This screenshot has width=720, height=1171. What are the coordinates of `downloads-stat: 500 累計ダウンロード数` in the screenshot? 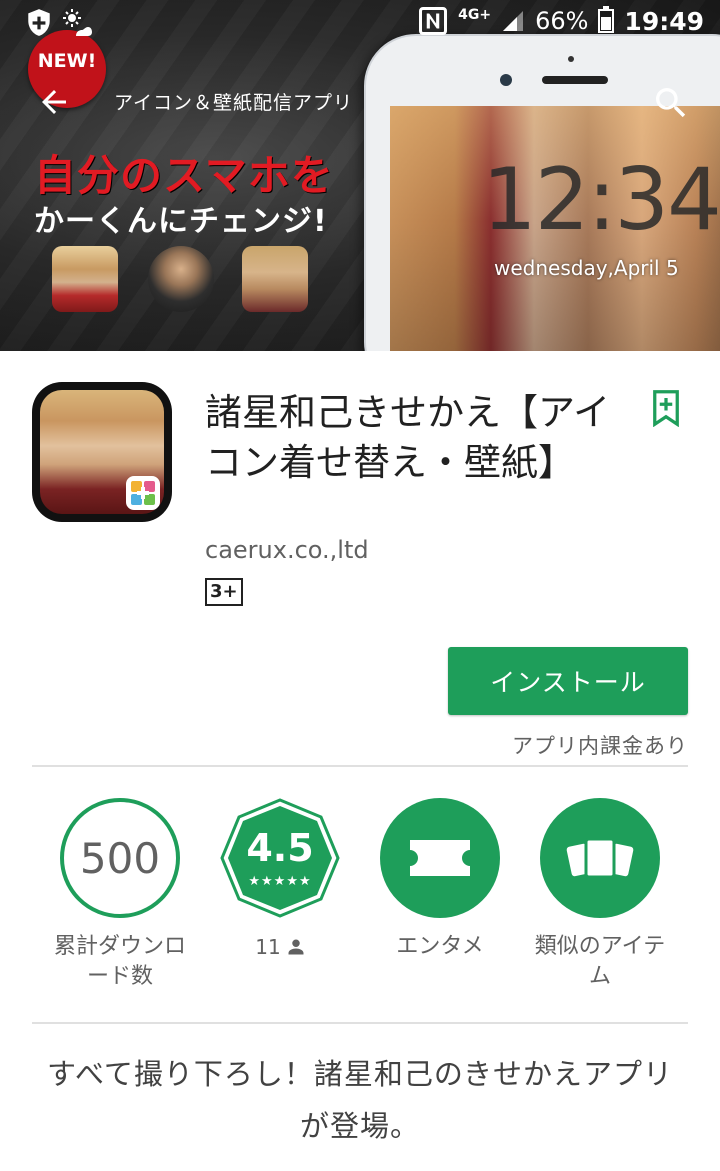 It's located at (120, 895).